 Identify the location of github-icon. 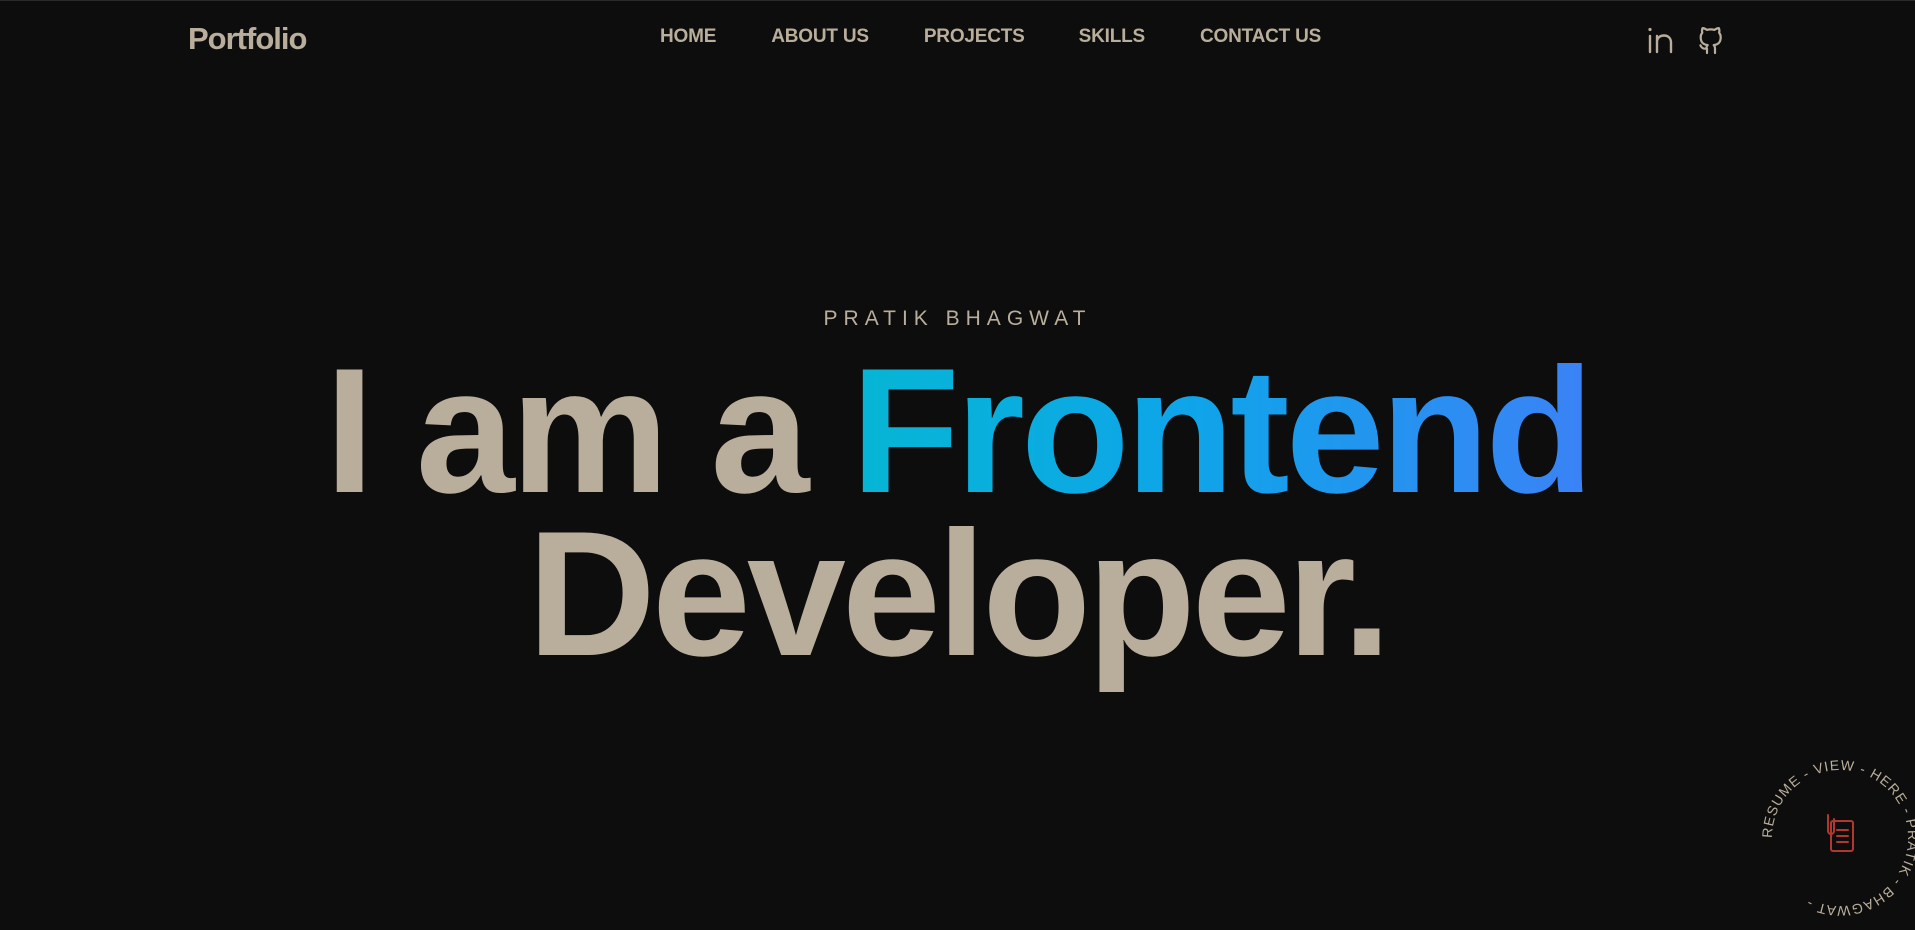
(1710, 41).